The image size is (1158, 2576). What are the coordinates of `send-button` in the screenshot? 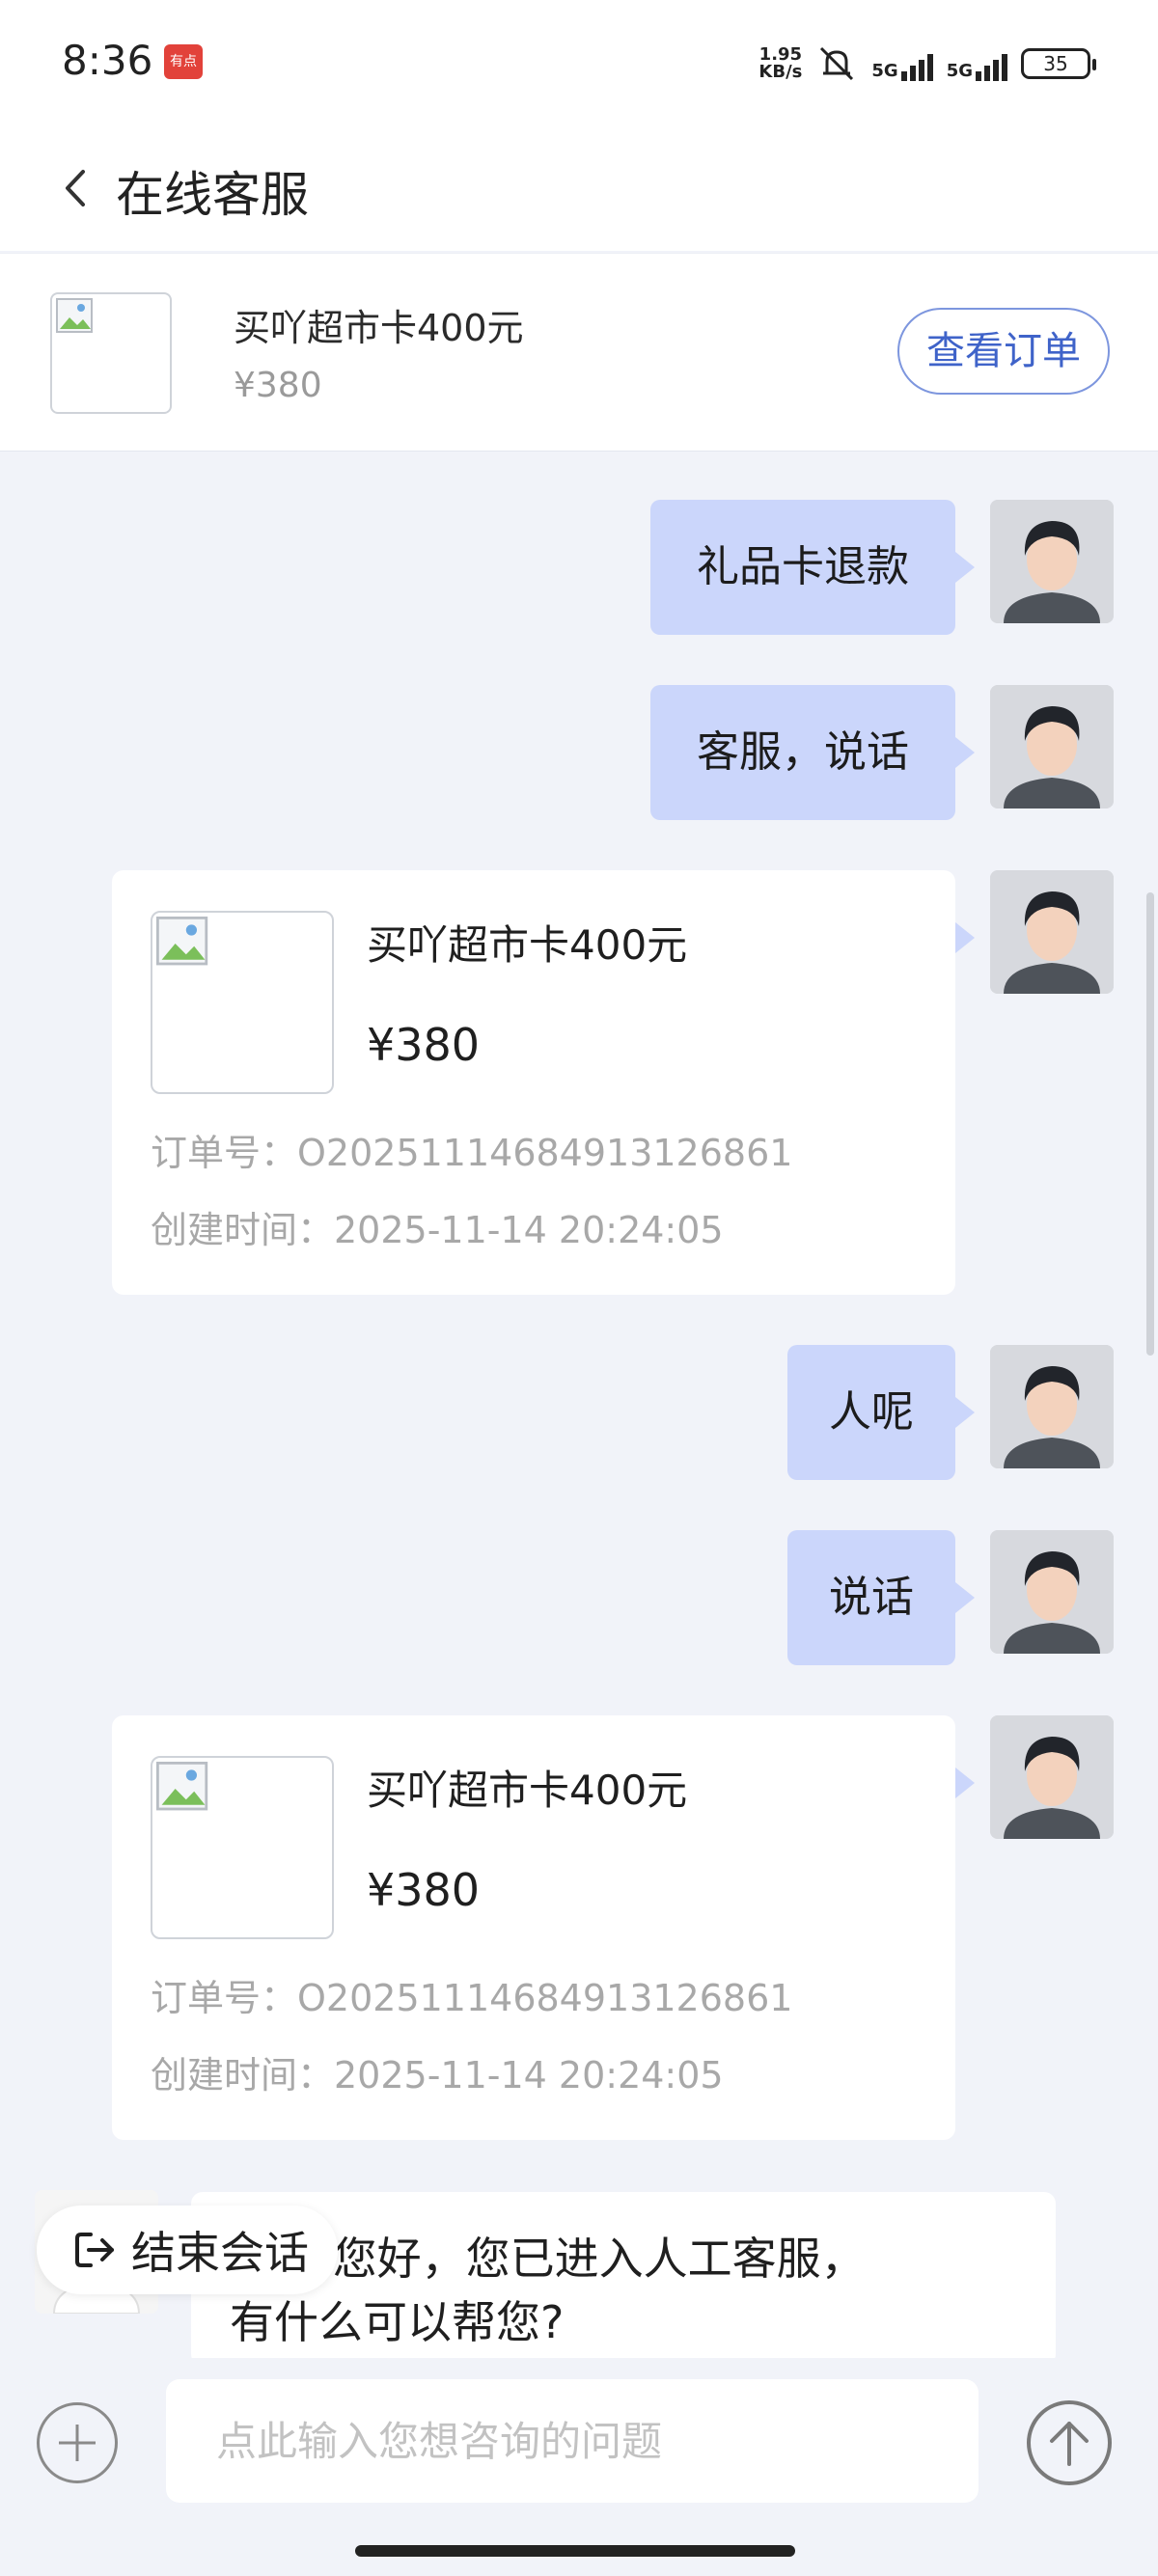 It's located at (1069, 2442).